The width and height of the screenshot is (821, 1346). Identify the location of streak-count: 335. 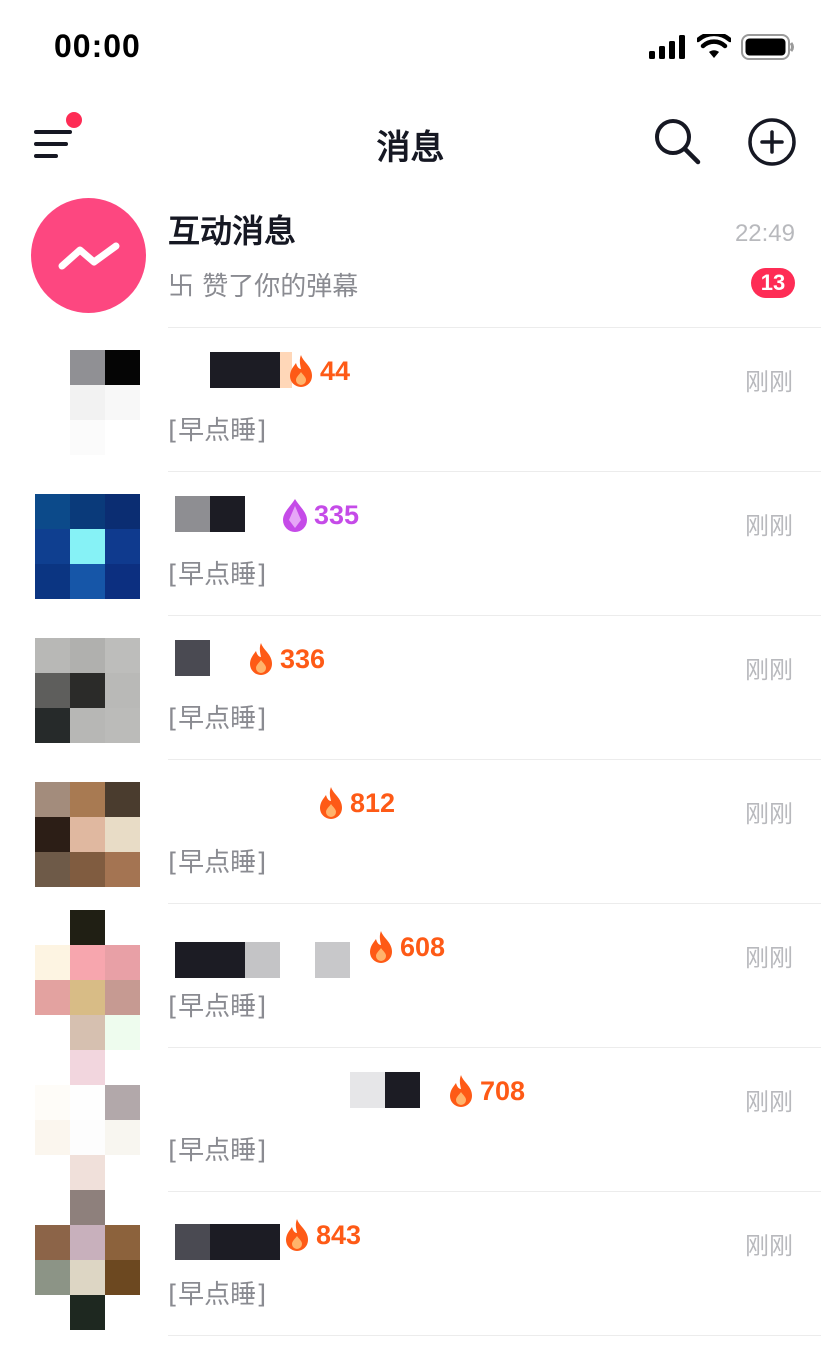
(337, 514).